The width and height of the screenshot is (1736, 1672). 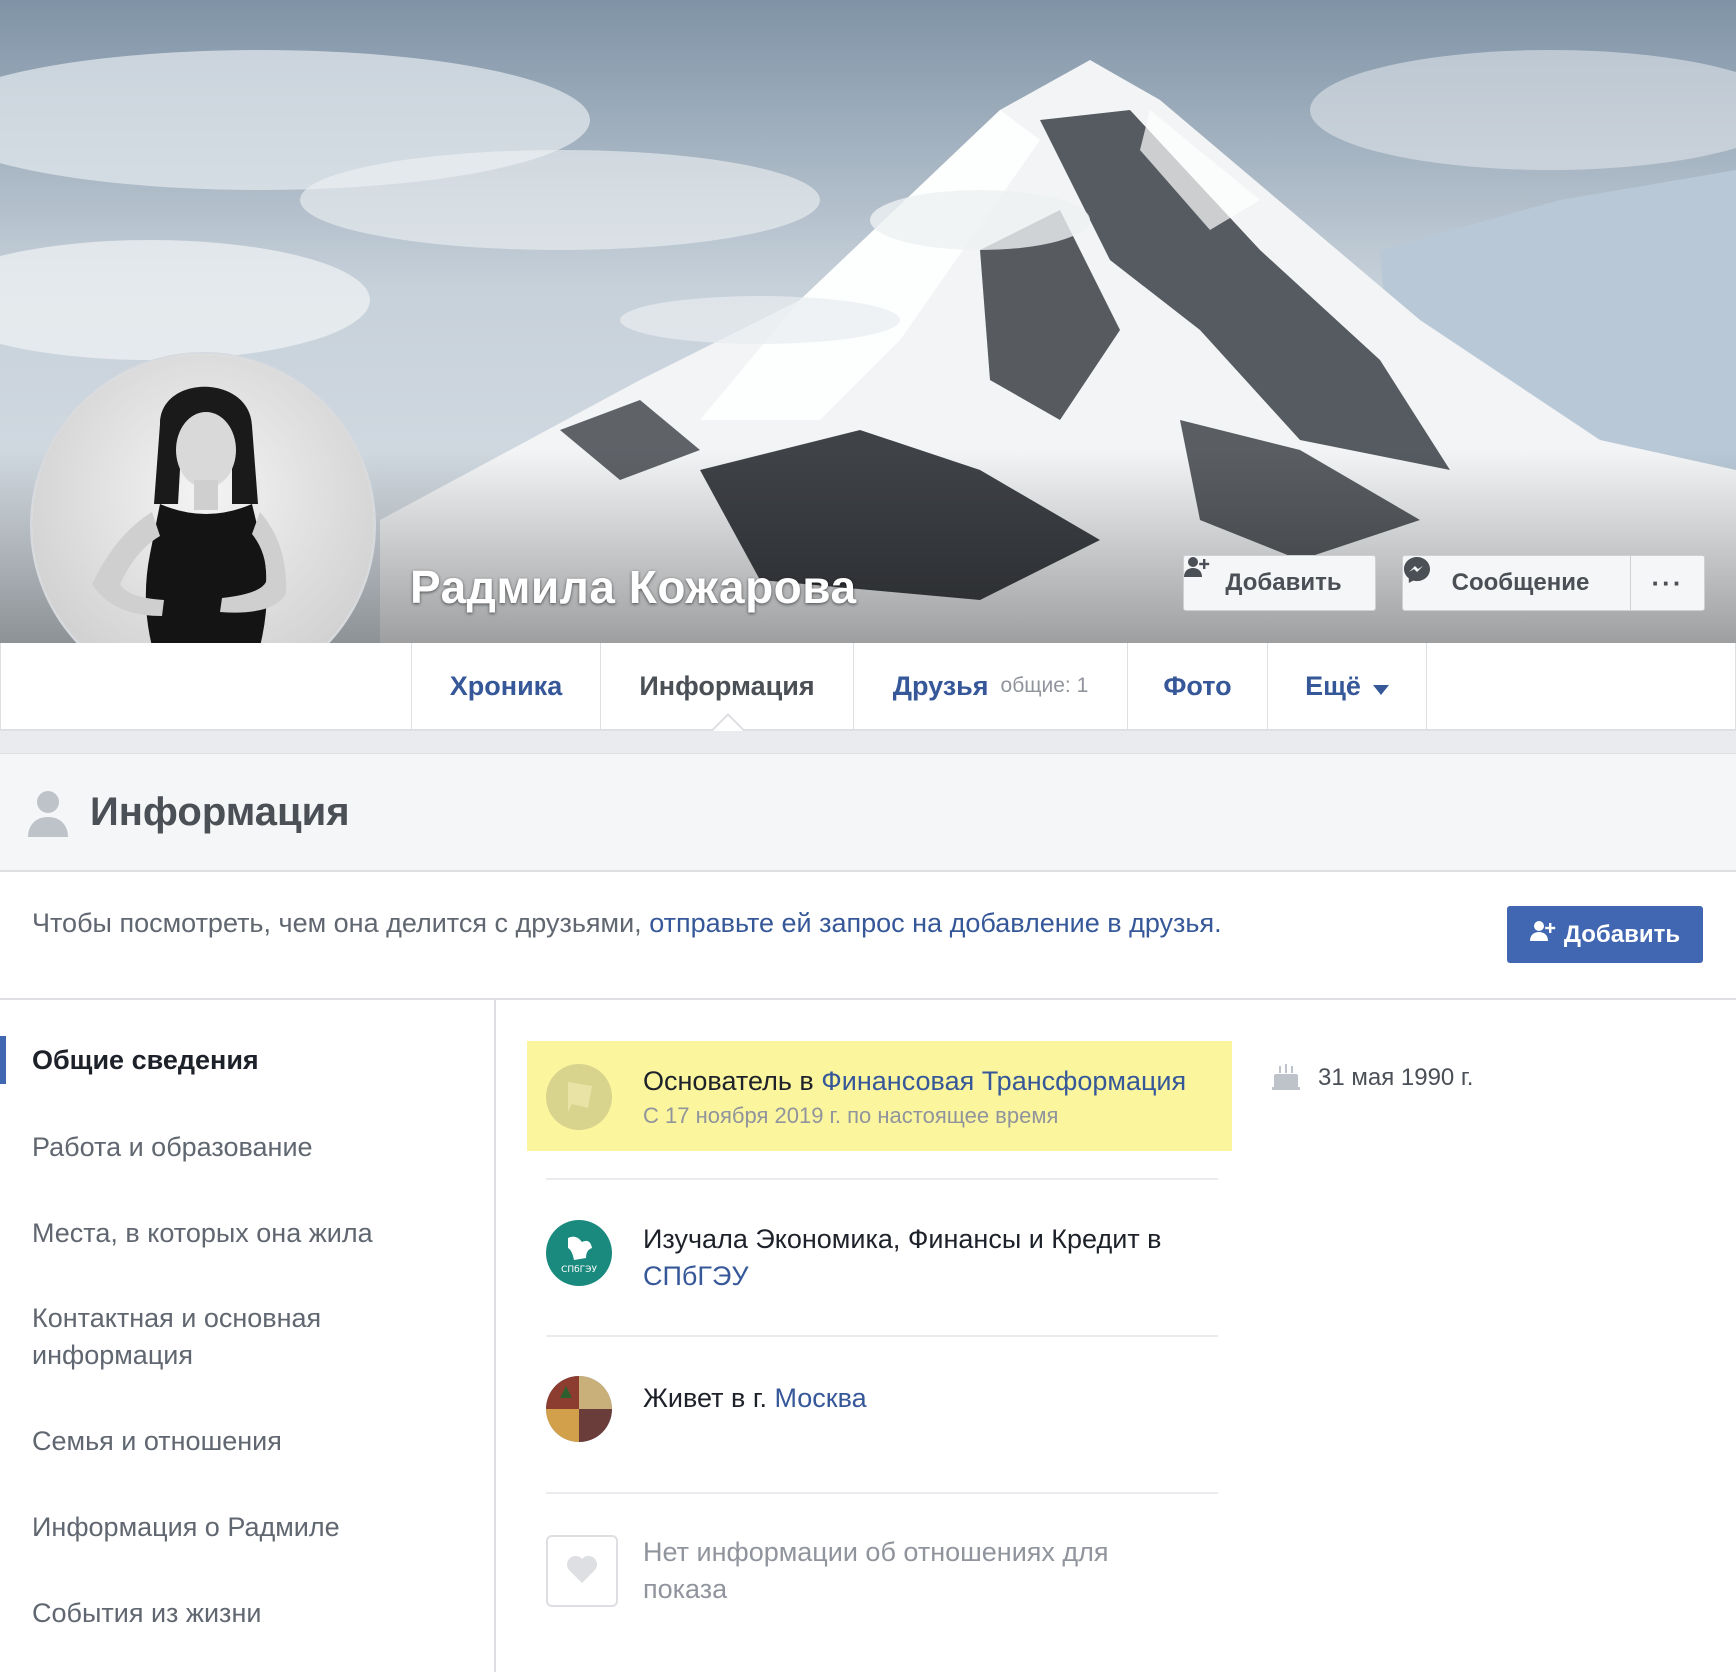 What do you see at coordinates (876, 1570) in the screenshot?
I see `relationship-text: Нет информации об отношениях для показа` at bounding box center [876, 1570].